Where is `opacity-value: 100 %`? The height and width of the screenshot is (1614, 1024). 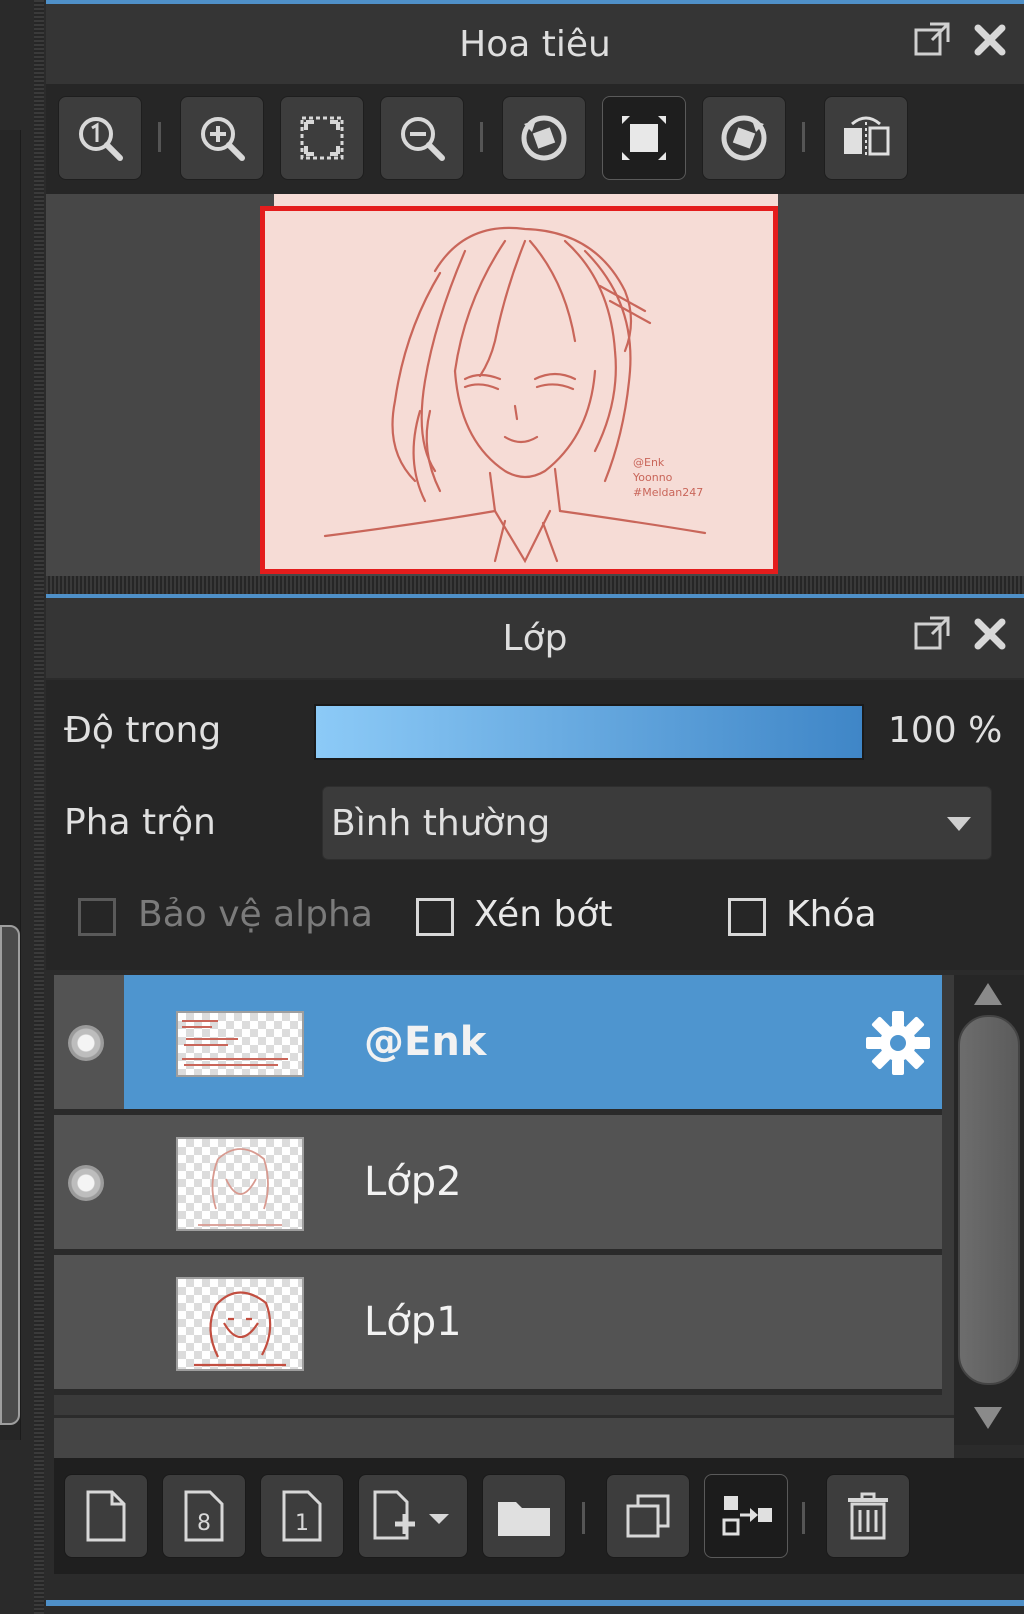
opacity-value: 100 % is located at coordinates (945, 730).